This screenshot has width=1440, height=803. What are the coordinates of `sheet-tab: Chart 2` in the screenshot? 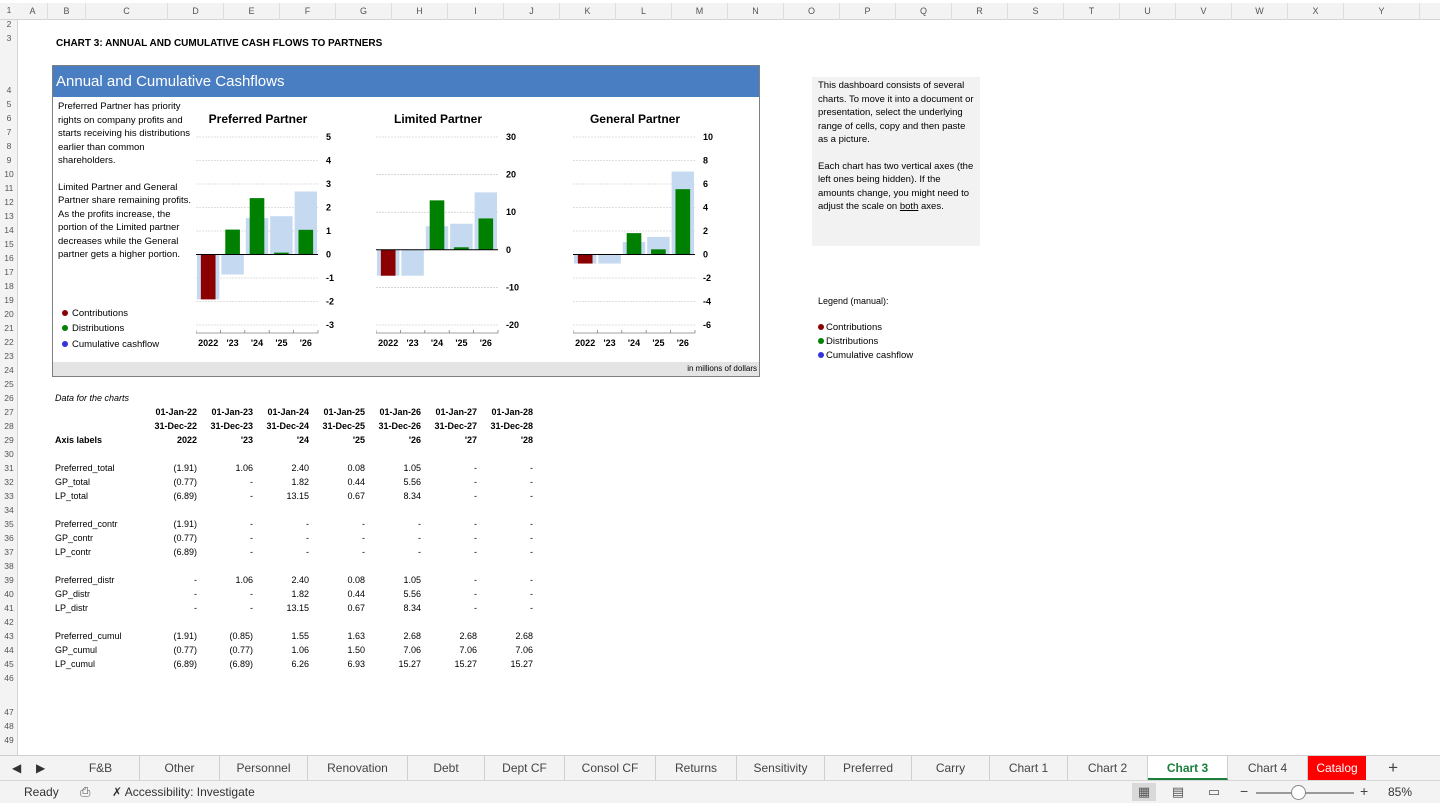 It's located at (1108, 768).